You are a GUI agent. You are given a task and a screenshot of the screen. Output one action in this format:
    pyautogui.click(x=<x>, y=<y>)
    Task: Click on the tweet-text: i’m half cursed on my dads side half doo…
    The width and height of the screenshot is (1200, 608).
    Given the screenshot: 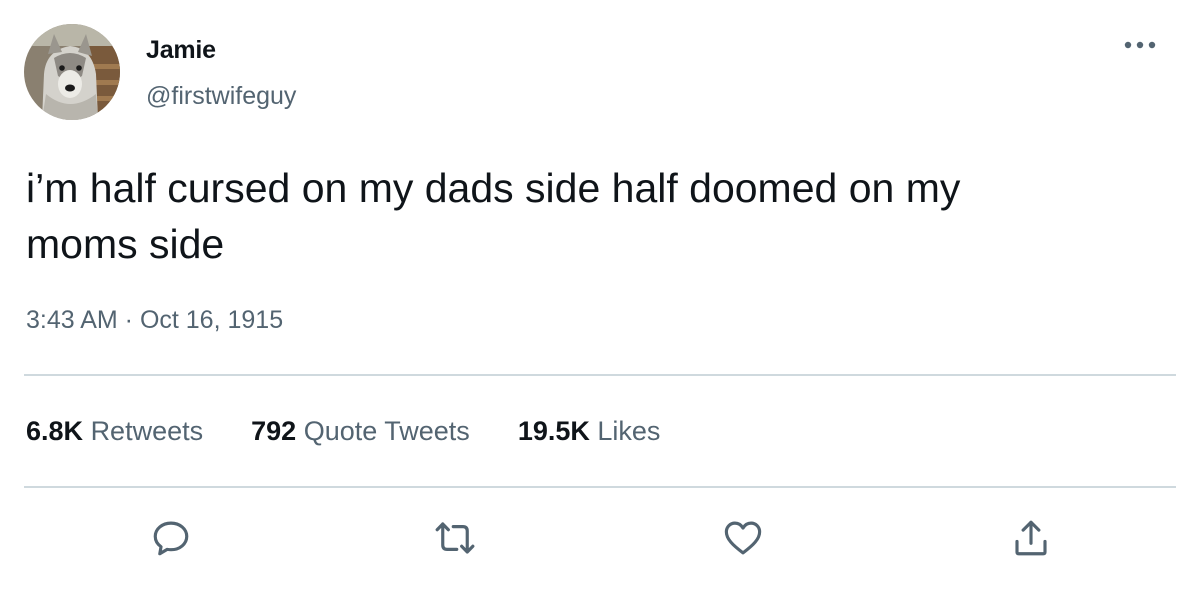 What is the action you would take?
    pyautogui.click(x=493, y=216)
    